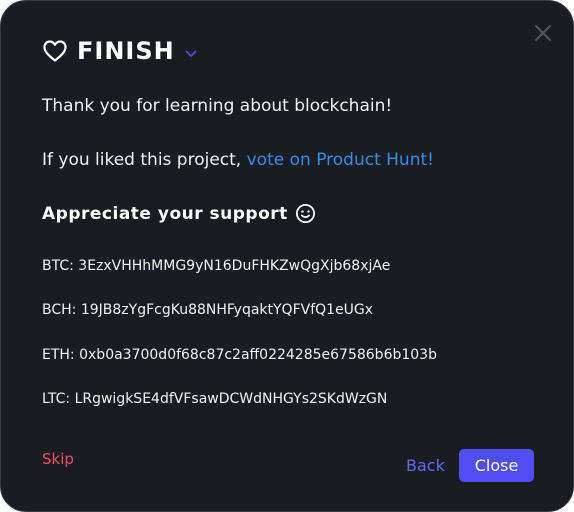  What do you see at coordinates (144, 160) in the screenshot?
I see `vote-prefix: If you liked this project,` at bounding box center [144, 160].